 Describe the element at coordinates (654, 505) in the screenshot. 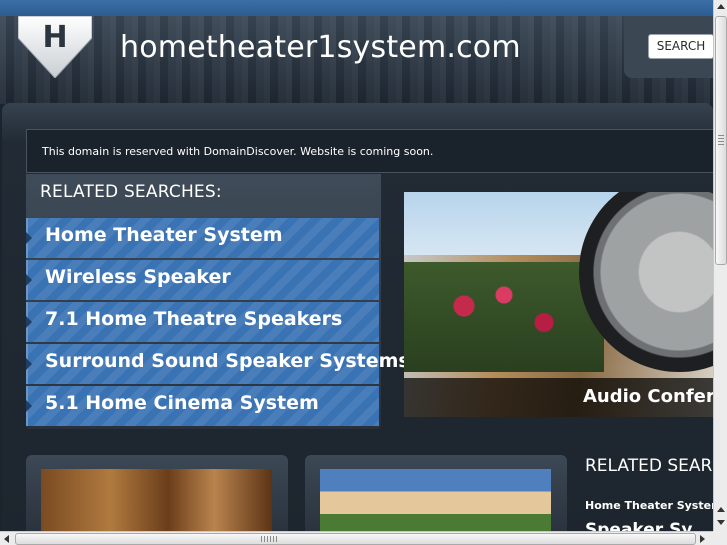

I see `related-link-right: Home Theater System` at that location.